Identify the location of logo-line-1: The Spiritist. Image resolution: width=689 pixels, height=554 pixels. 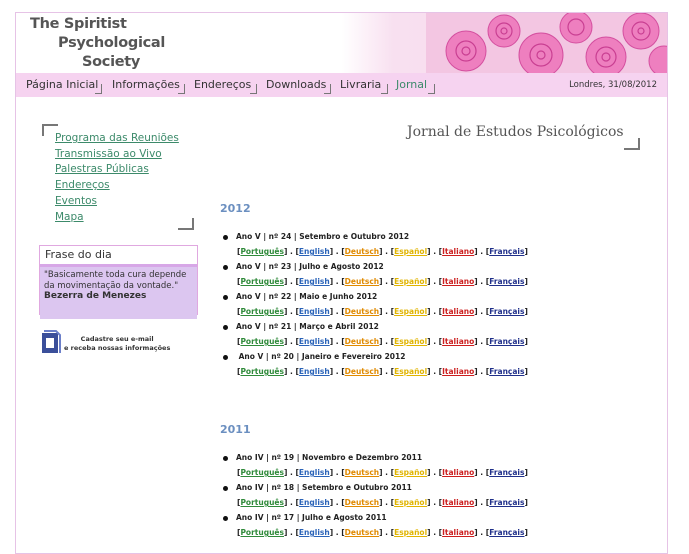
(78, 24).